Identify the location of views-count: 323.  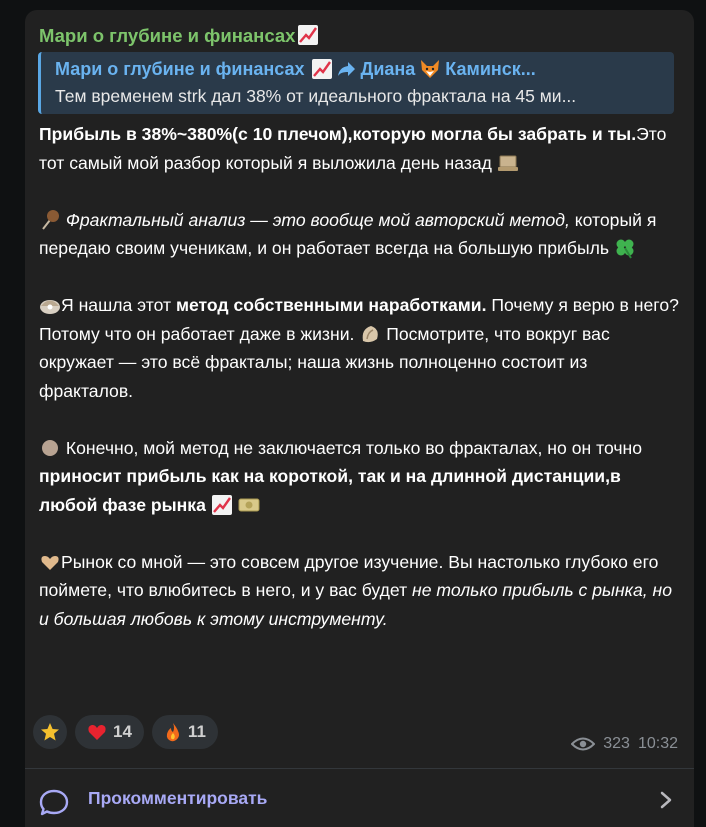
(616, 743).